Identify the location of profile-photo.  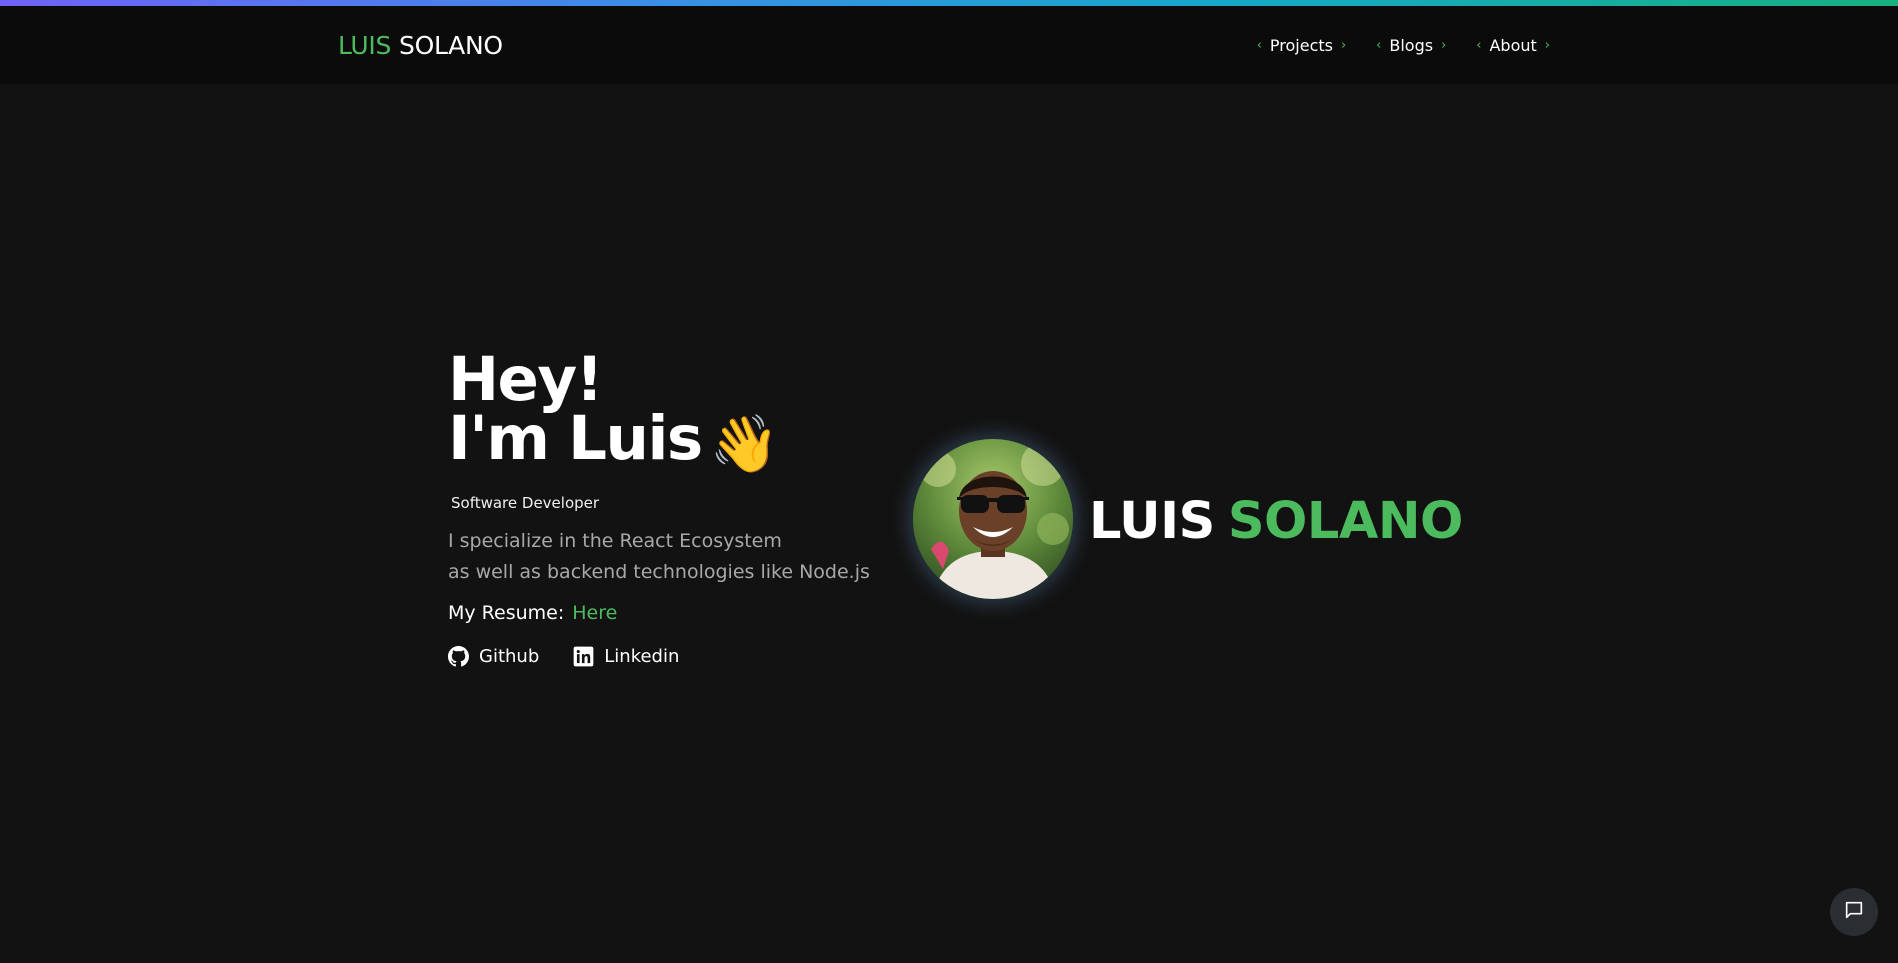
(993, 519).